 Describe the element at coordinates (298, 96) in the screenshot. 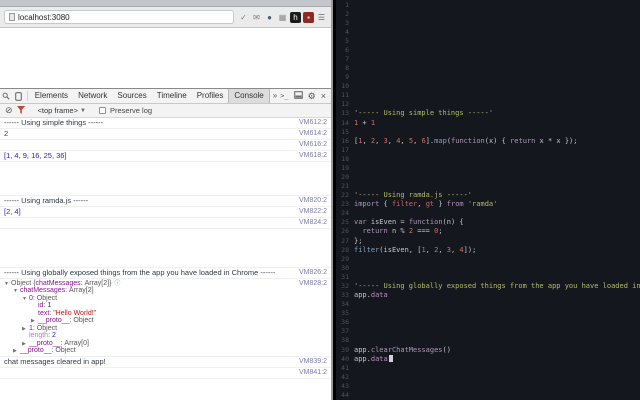

I see `dock-side-icon` at that location.